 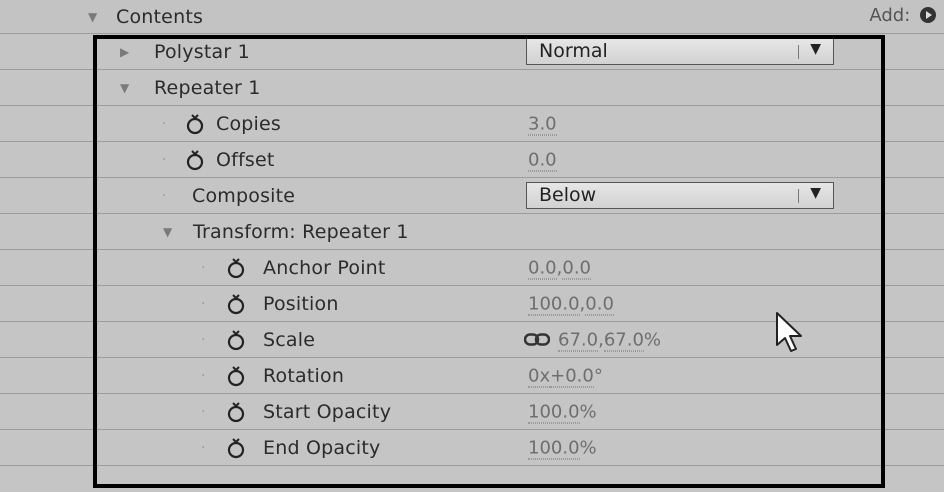 I want to click on repeater-label: Repeater 1, so click(x=207, y=87).